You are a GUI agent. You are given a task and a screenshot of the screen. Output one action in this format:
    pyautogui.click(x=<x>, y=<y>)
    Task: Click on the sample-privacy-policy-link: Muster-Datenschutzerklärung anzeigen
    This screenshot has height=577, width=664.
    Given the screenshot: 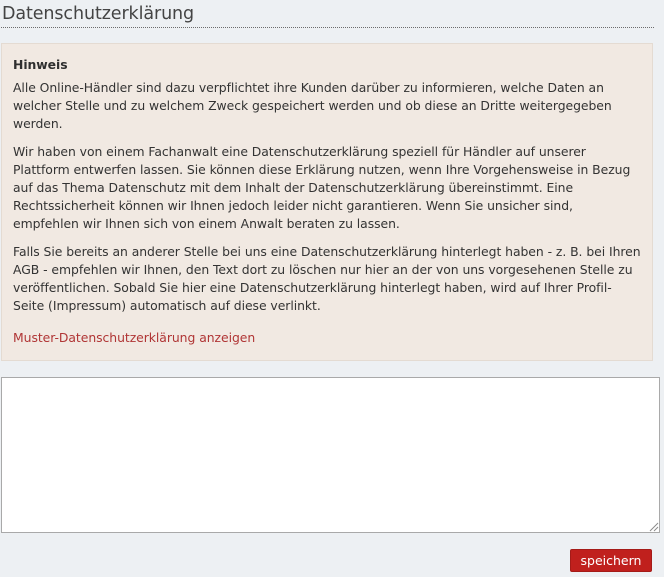 What is the action you would take?
    pyautogui.click(x=134, y=338)
    